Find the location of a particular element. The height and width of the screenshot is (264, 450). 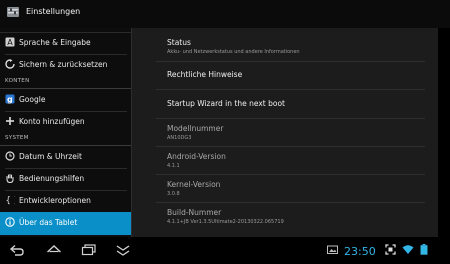

back-icon is located at coordinates (17, 250).